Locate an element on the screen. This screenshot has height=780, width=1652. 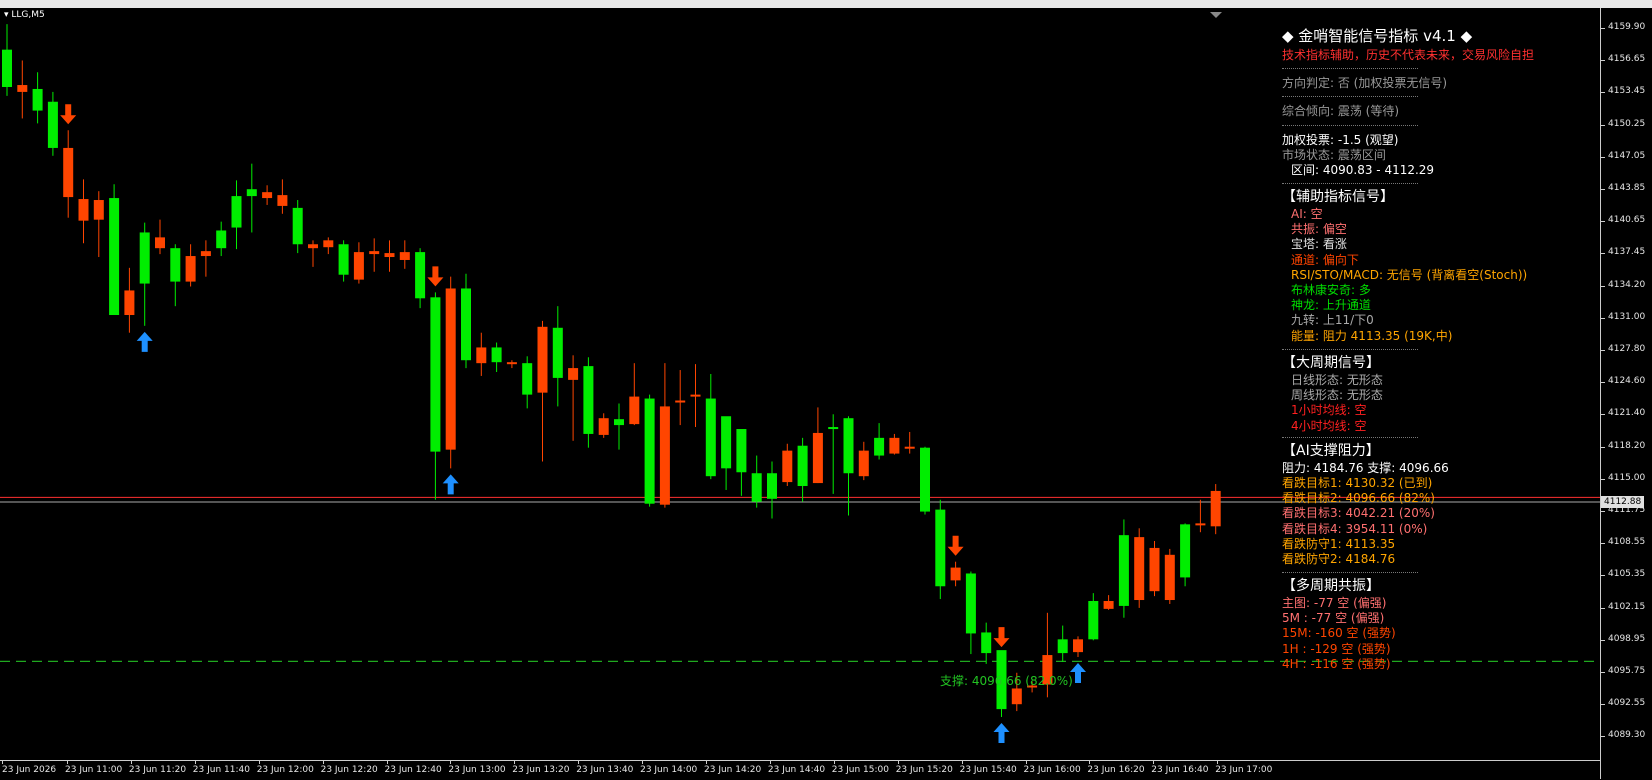
big-cycle-header: 【大周期信号】 is located at coordinates (1331, 363).